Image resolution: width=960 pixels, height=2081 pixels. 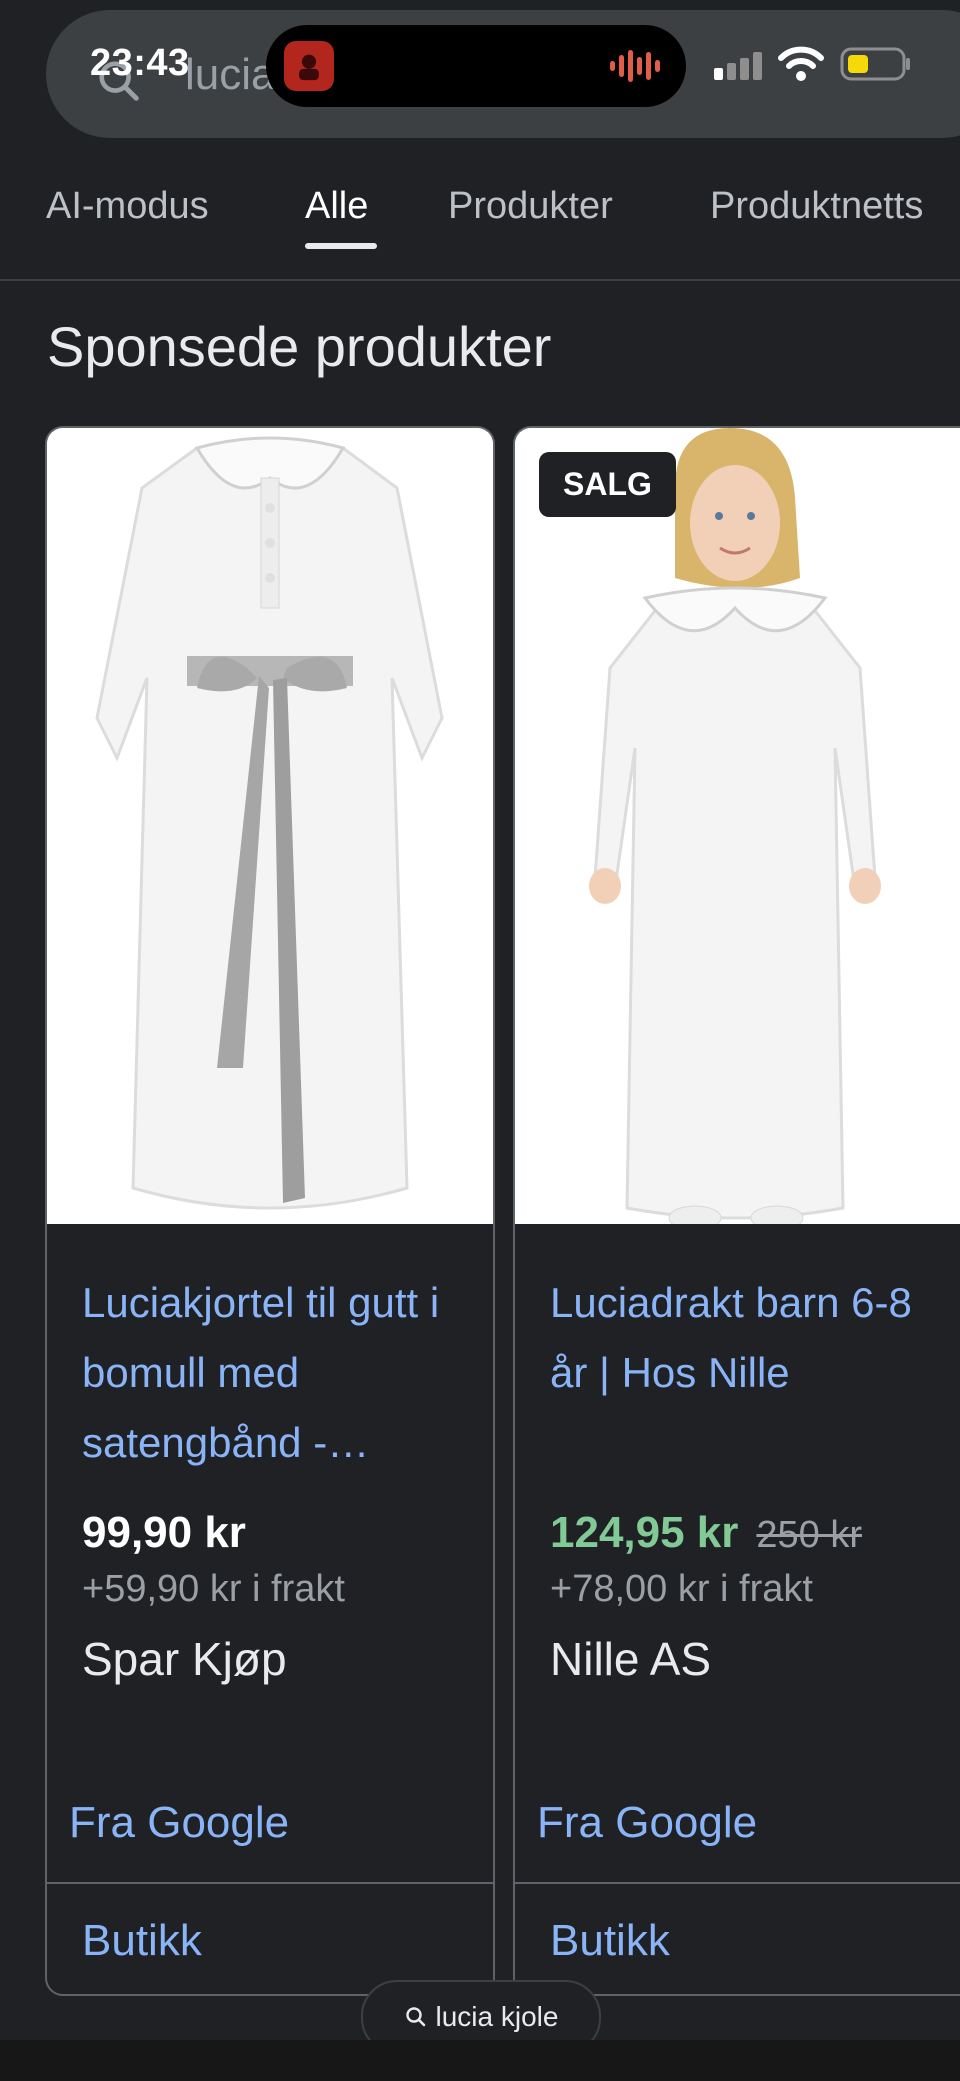 What do you see at coordinates (497, 2016) in the screenshot?
I see `floating-search-label: lucia kjole` at bounding box center [497, 2016].